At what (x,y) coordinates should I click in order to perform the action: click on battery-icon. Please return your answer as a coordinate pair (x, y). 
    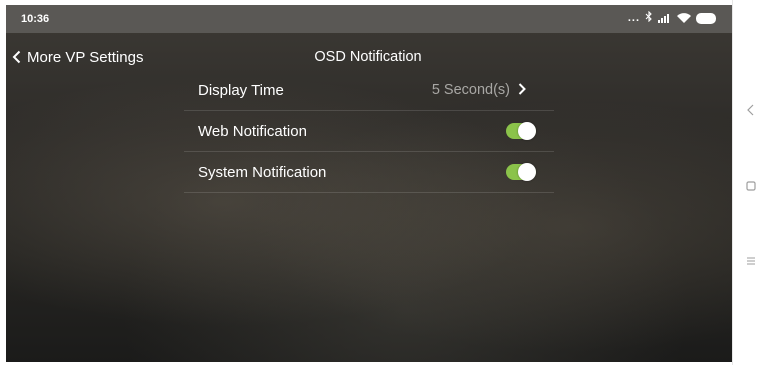
    Looking at the image, I should click on (706, 18).